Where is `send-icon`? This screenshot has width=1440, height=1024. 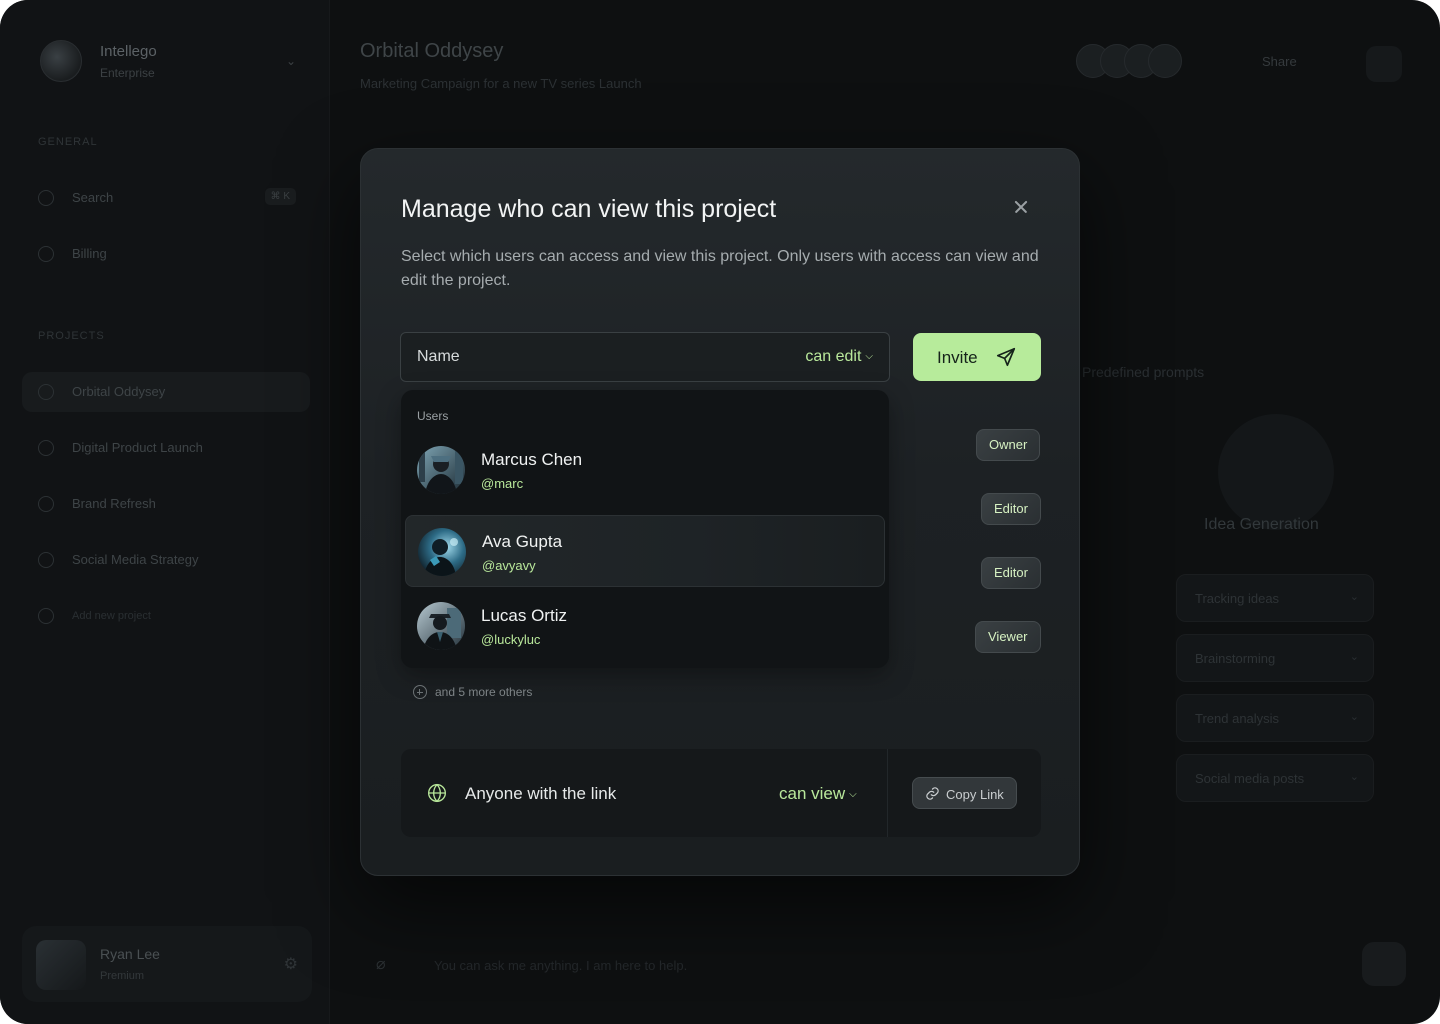 send-icon is located at coordinates (1006, 357).